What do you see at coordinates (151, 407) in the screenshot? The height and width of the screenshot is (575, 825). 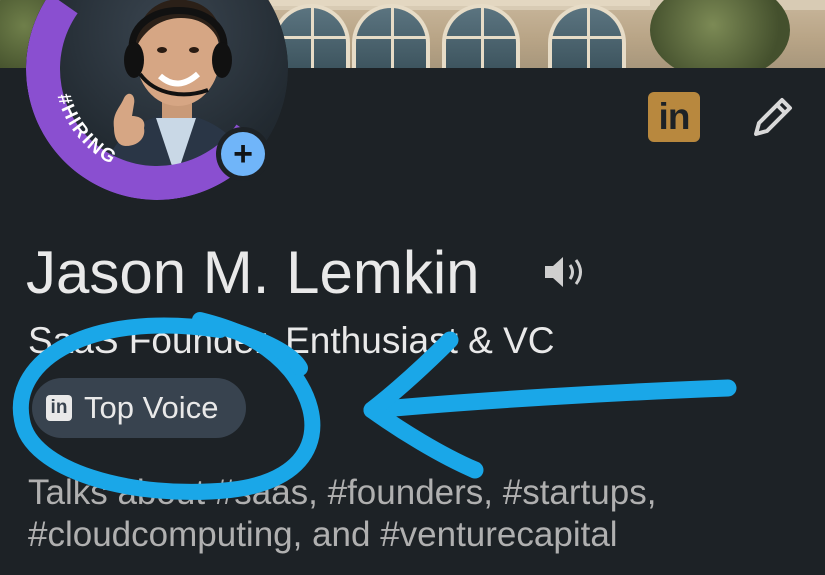 I see `top-voice-label: Top Voice` at bounding box center [151, 407].